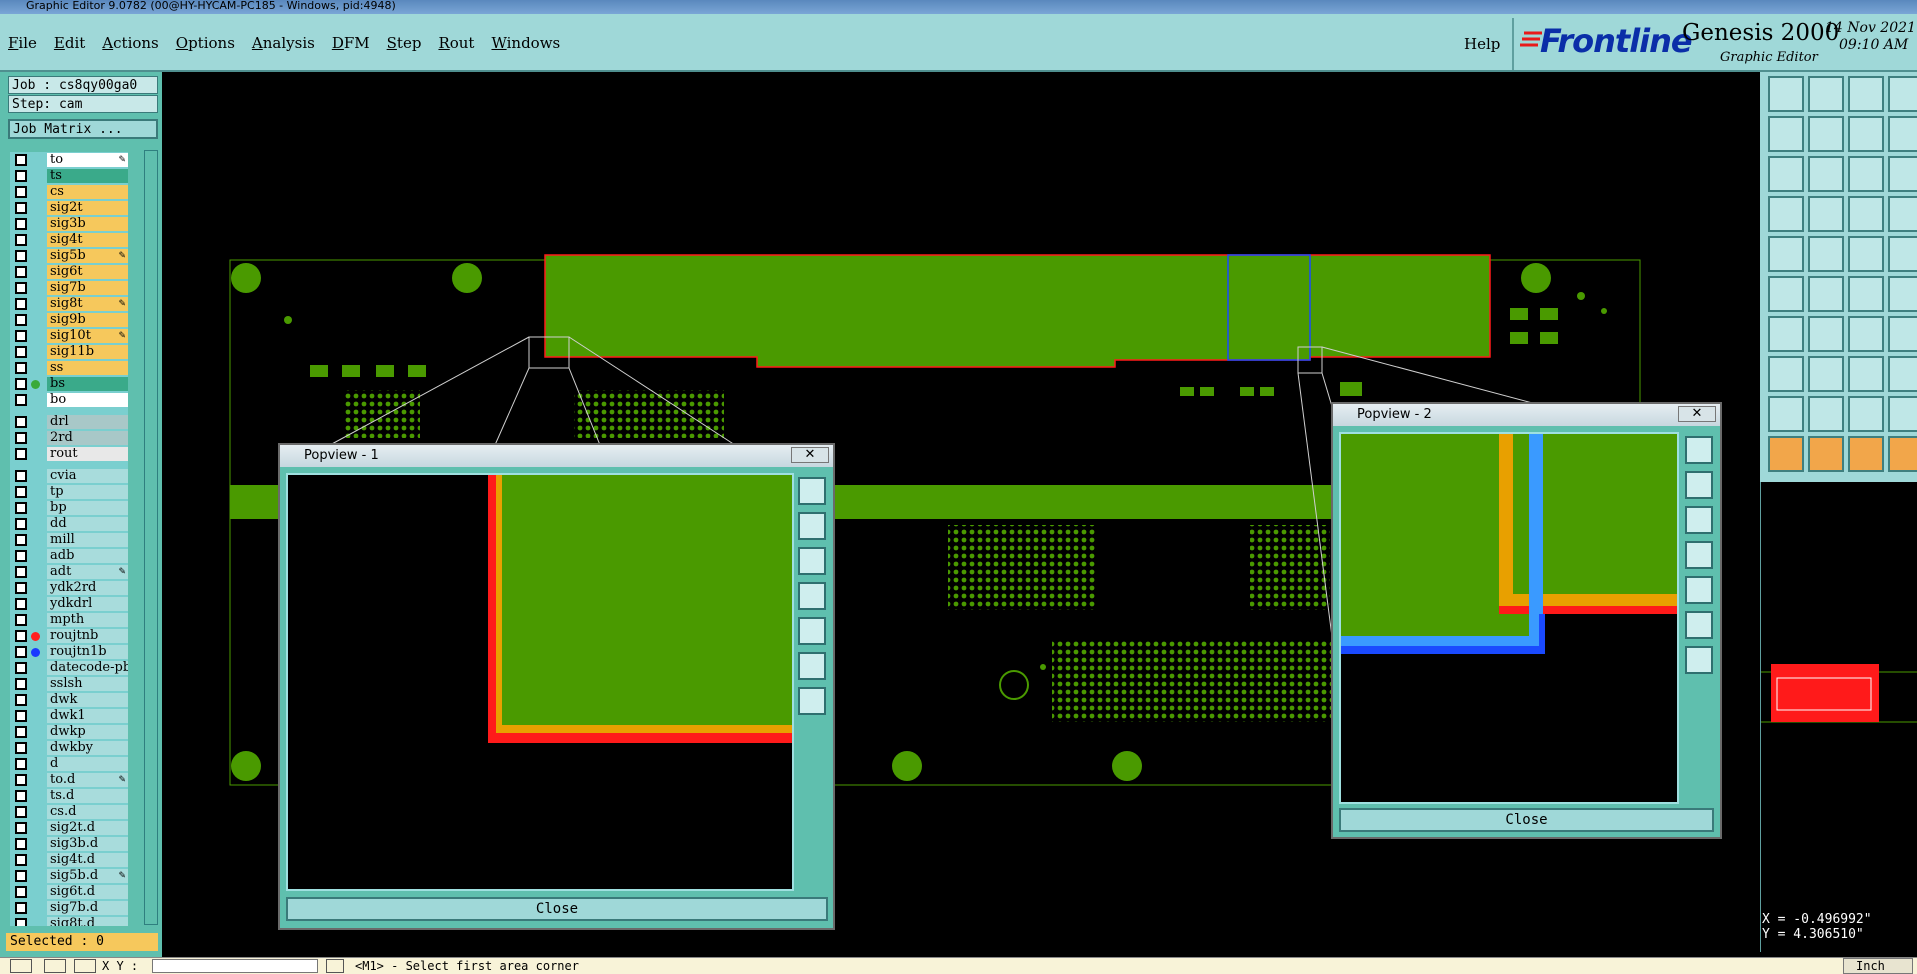 The height and width of the screenshot is (974, 1917). I want to click on layer-name: sig3b, so click(87, 224).